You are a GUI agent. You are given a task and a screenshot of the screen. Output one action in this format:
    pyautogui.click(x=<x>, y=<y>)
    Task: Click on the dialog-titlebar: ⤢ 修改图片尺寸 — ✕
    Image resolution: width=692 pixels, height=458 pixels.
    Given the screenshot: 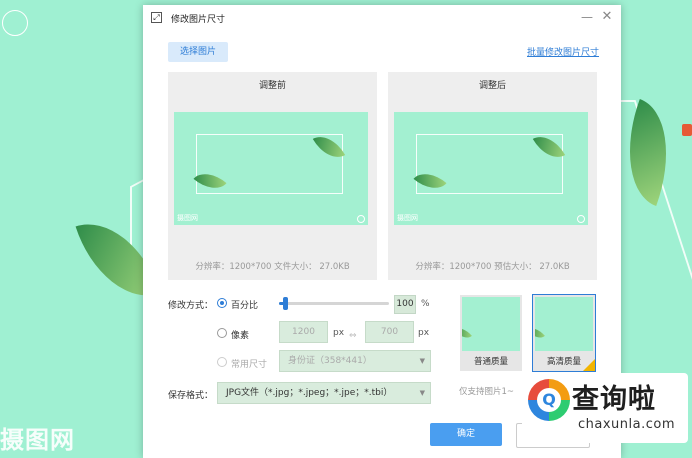 What is the action you would take?
    pyautogui.click(x=382, y=18)
    